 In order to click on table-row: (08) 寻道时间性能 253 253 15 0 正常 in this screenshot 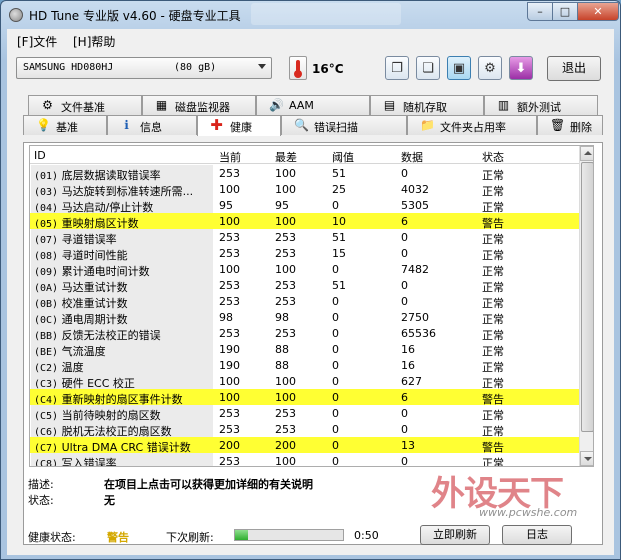, I will do `click(304, 253)`.